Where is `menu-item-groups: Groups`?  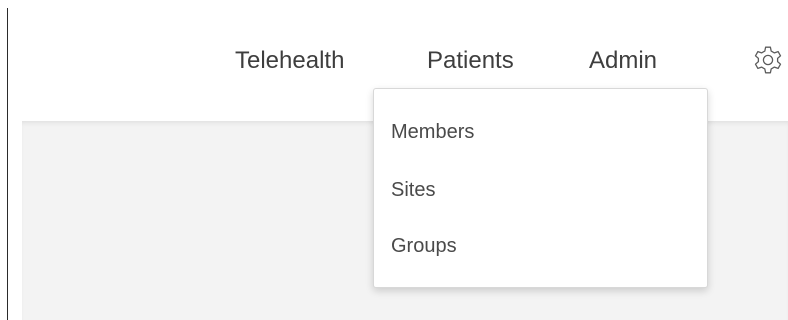
menu-item-groups: Groups is located at coordinates (424, 246).